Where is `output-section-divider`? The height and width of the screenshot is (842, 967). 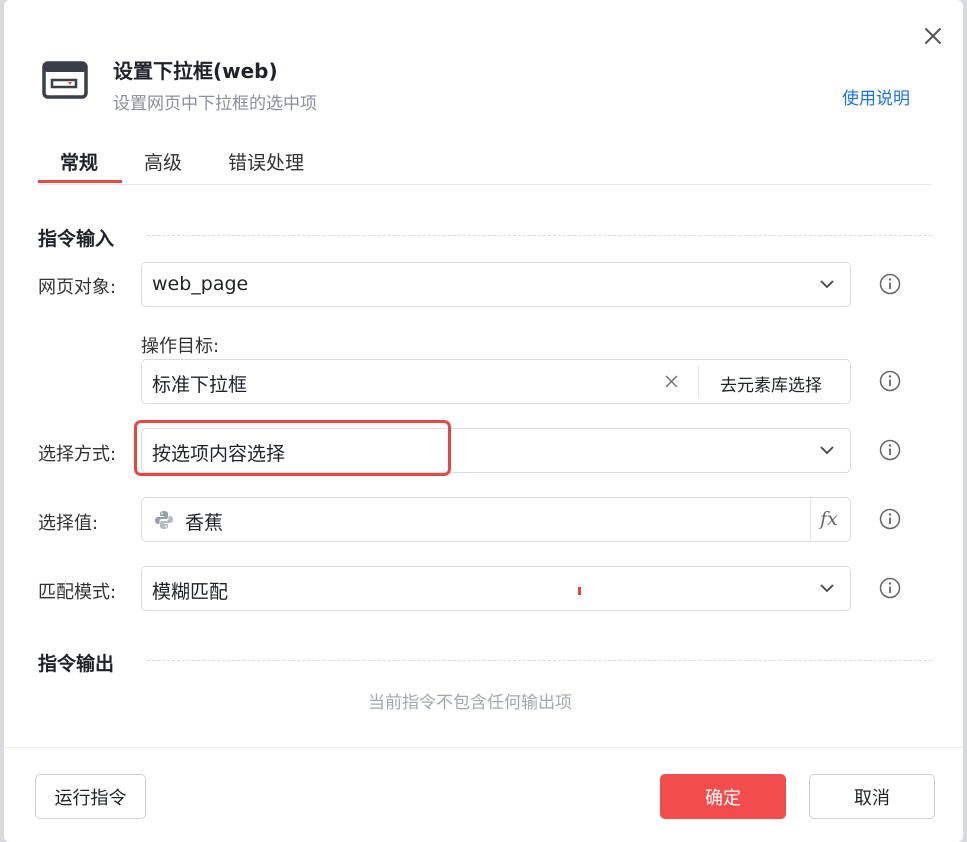 output-section-divider is located at coordinates (539, 660).